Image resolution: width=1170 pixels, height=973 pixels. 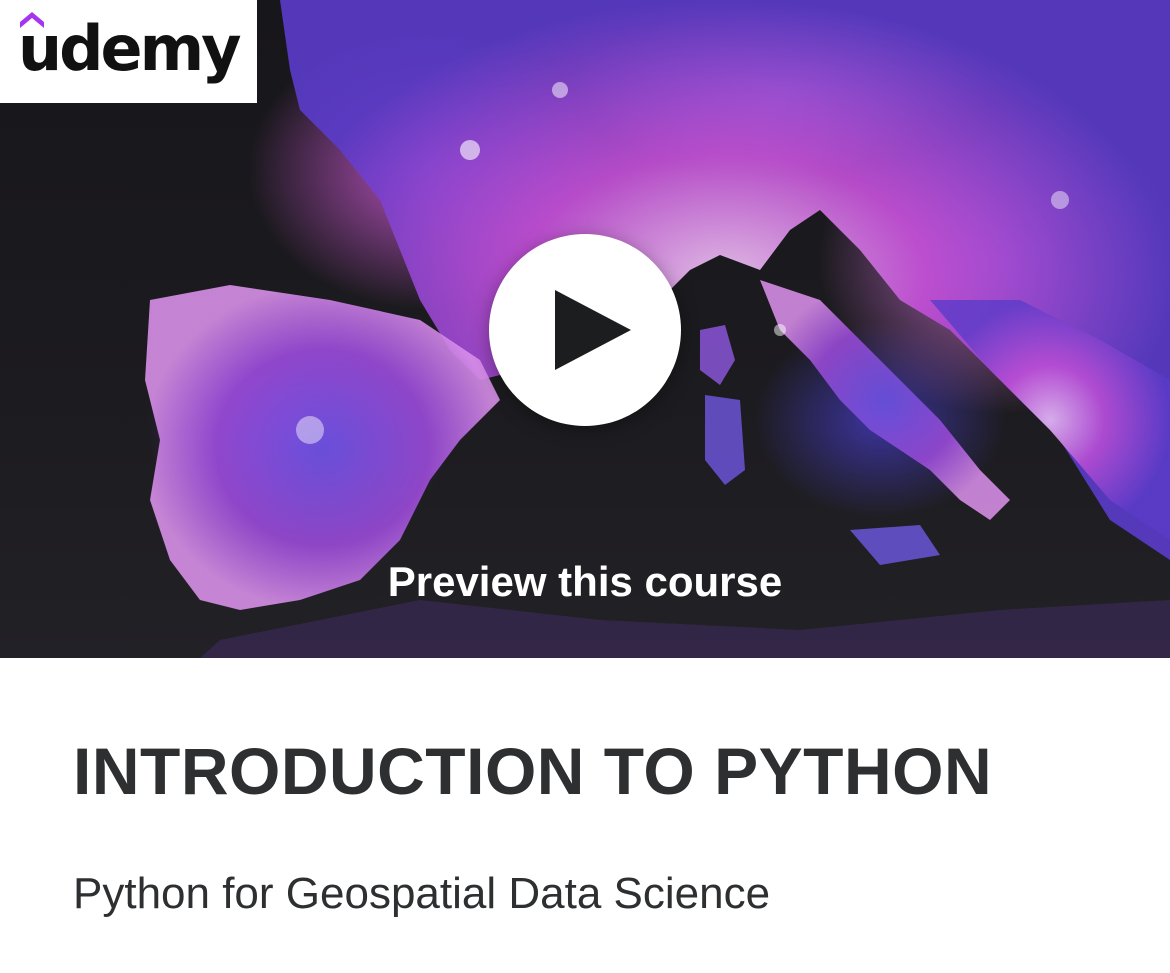 I want to click on udemy-logo-text: udemy, so click(x=130, y=48).